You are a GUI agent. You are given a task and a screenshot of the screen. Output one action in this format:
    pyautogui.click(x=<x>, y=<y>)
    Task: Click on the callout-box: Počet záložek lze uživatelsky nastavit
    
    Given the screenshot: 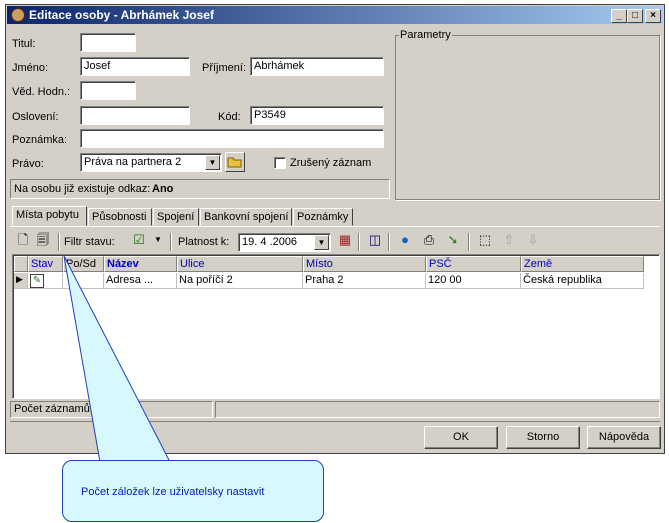 What is the action you would take?
    pyautogui.click(x=193, y=491)
    